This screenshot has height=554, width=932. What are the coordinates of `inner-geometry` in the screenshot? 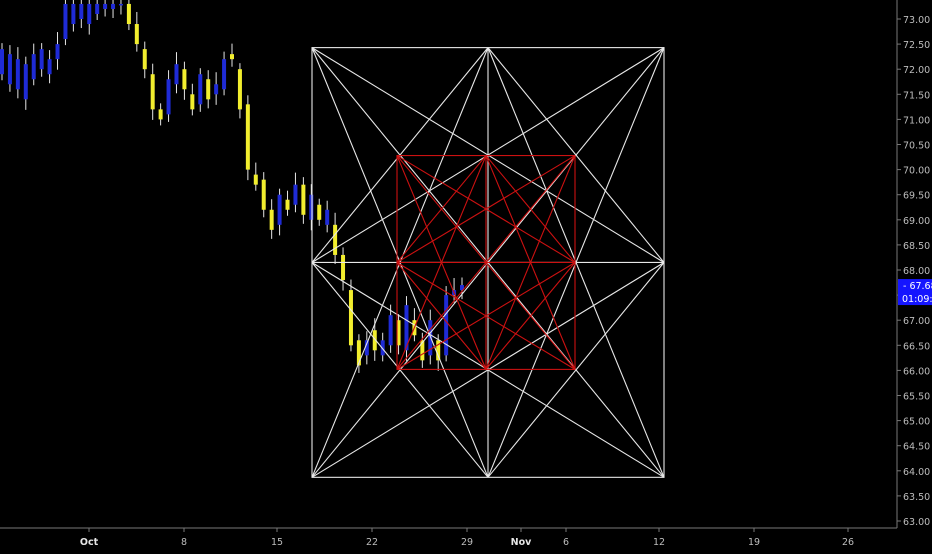 It's located at (486, 262).